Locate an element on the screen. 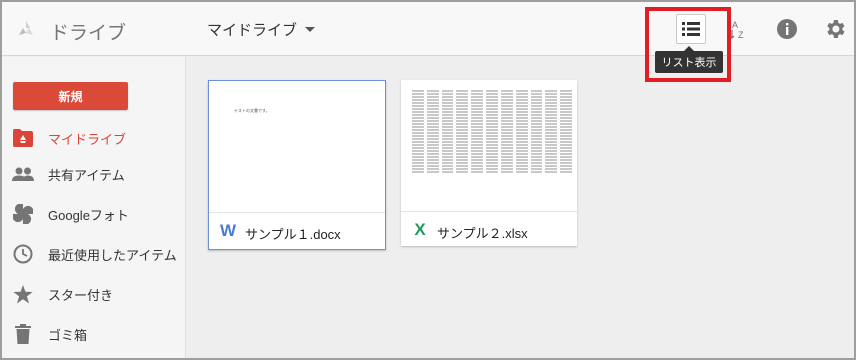 The image size is (856, 360). trash-icon is located at coordinates (23, 334).